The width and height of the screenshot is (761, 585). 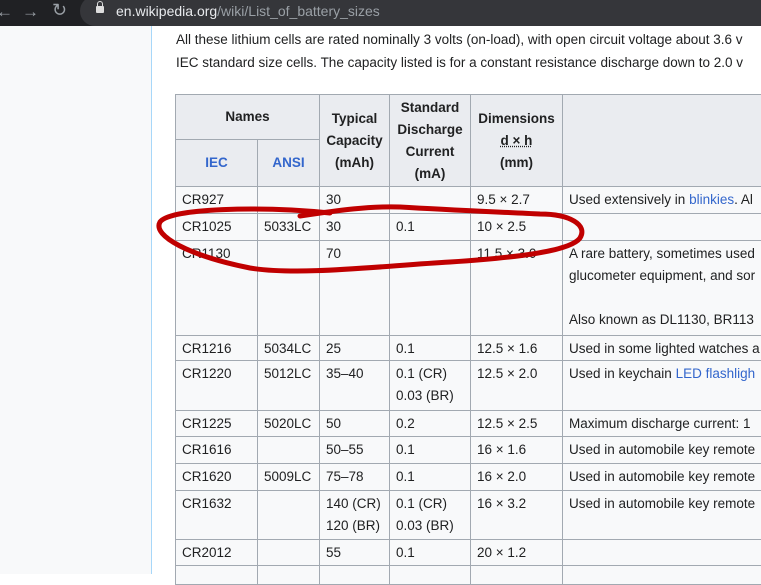 I want to click on cell-dim: 12.5 × 2.0, so click(x=516, y=385).